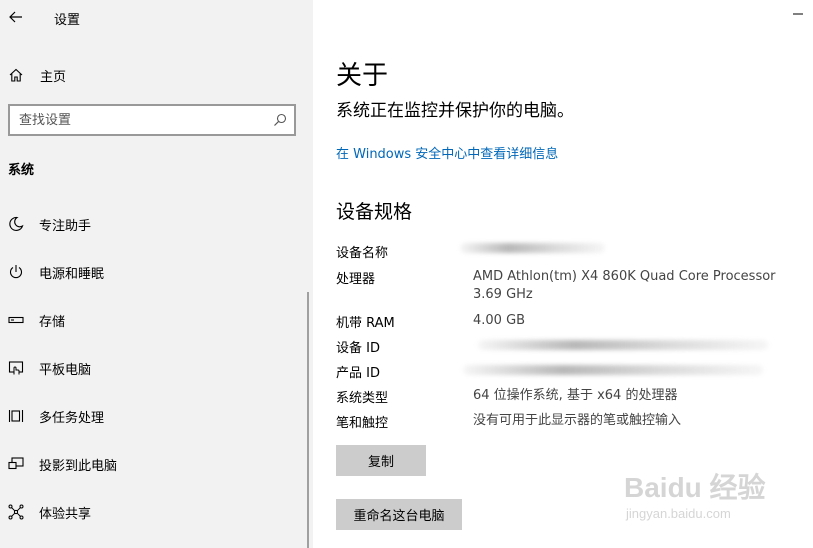 The height and width of the screenshot is (548, 813). I want to click on spec-value: 4.00 GB, so click(499, 320).